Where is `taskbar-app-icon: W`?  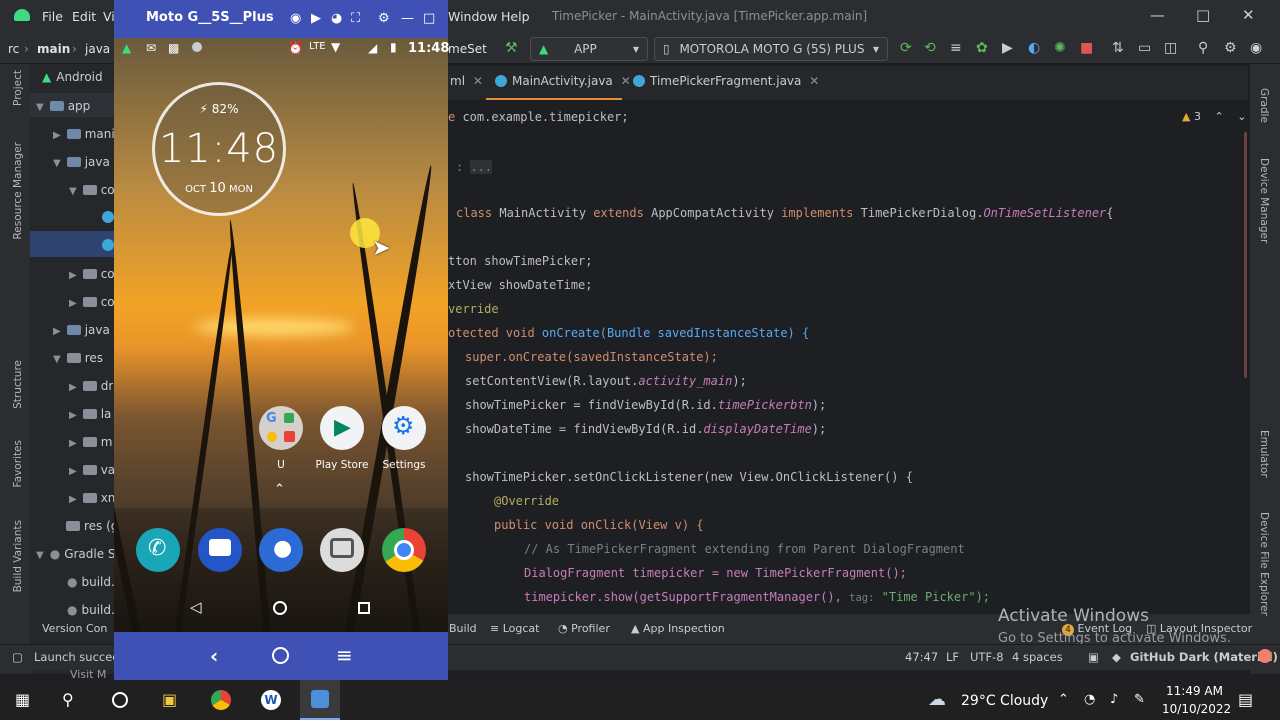
taskbar-app-icon: W is located at coordinates (271, 700).